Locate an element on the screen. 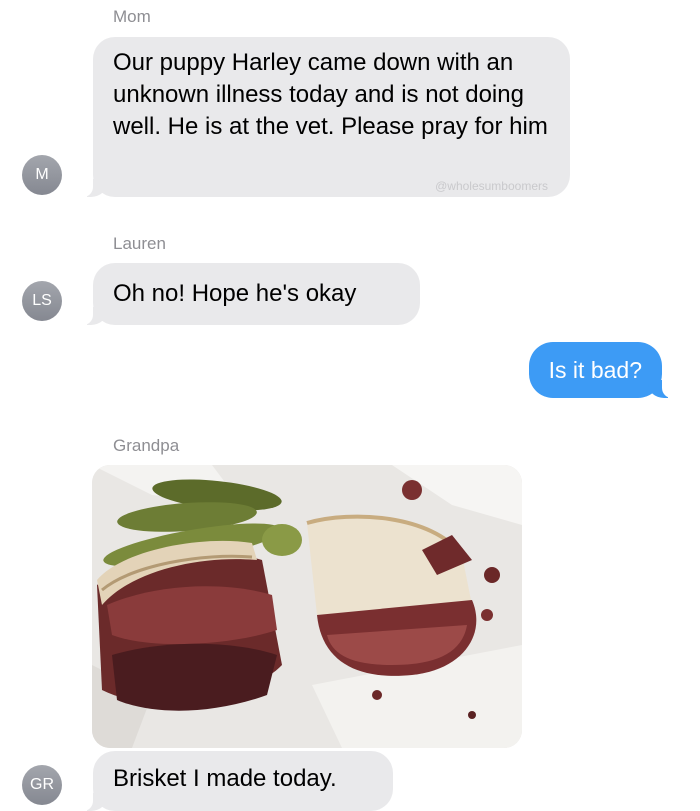  avatar-initials-lauren: LS is located at coordinates (42, 300).